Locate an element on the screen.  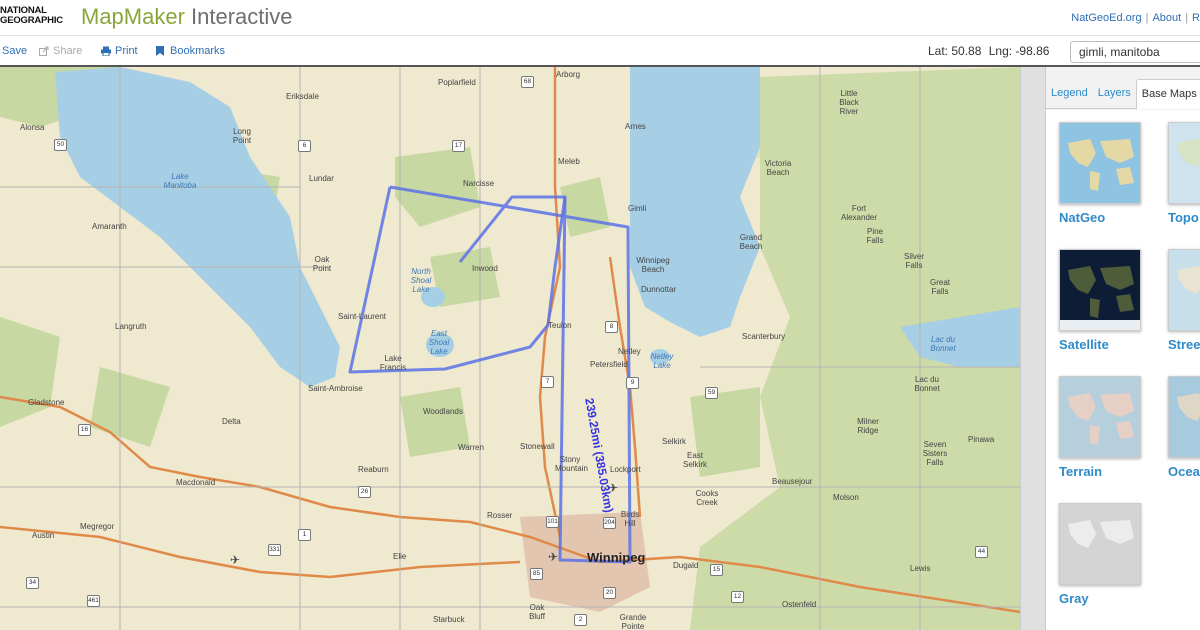
place-label-little-black-river: Little Black River is located at coordinates (849, 102).